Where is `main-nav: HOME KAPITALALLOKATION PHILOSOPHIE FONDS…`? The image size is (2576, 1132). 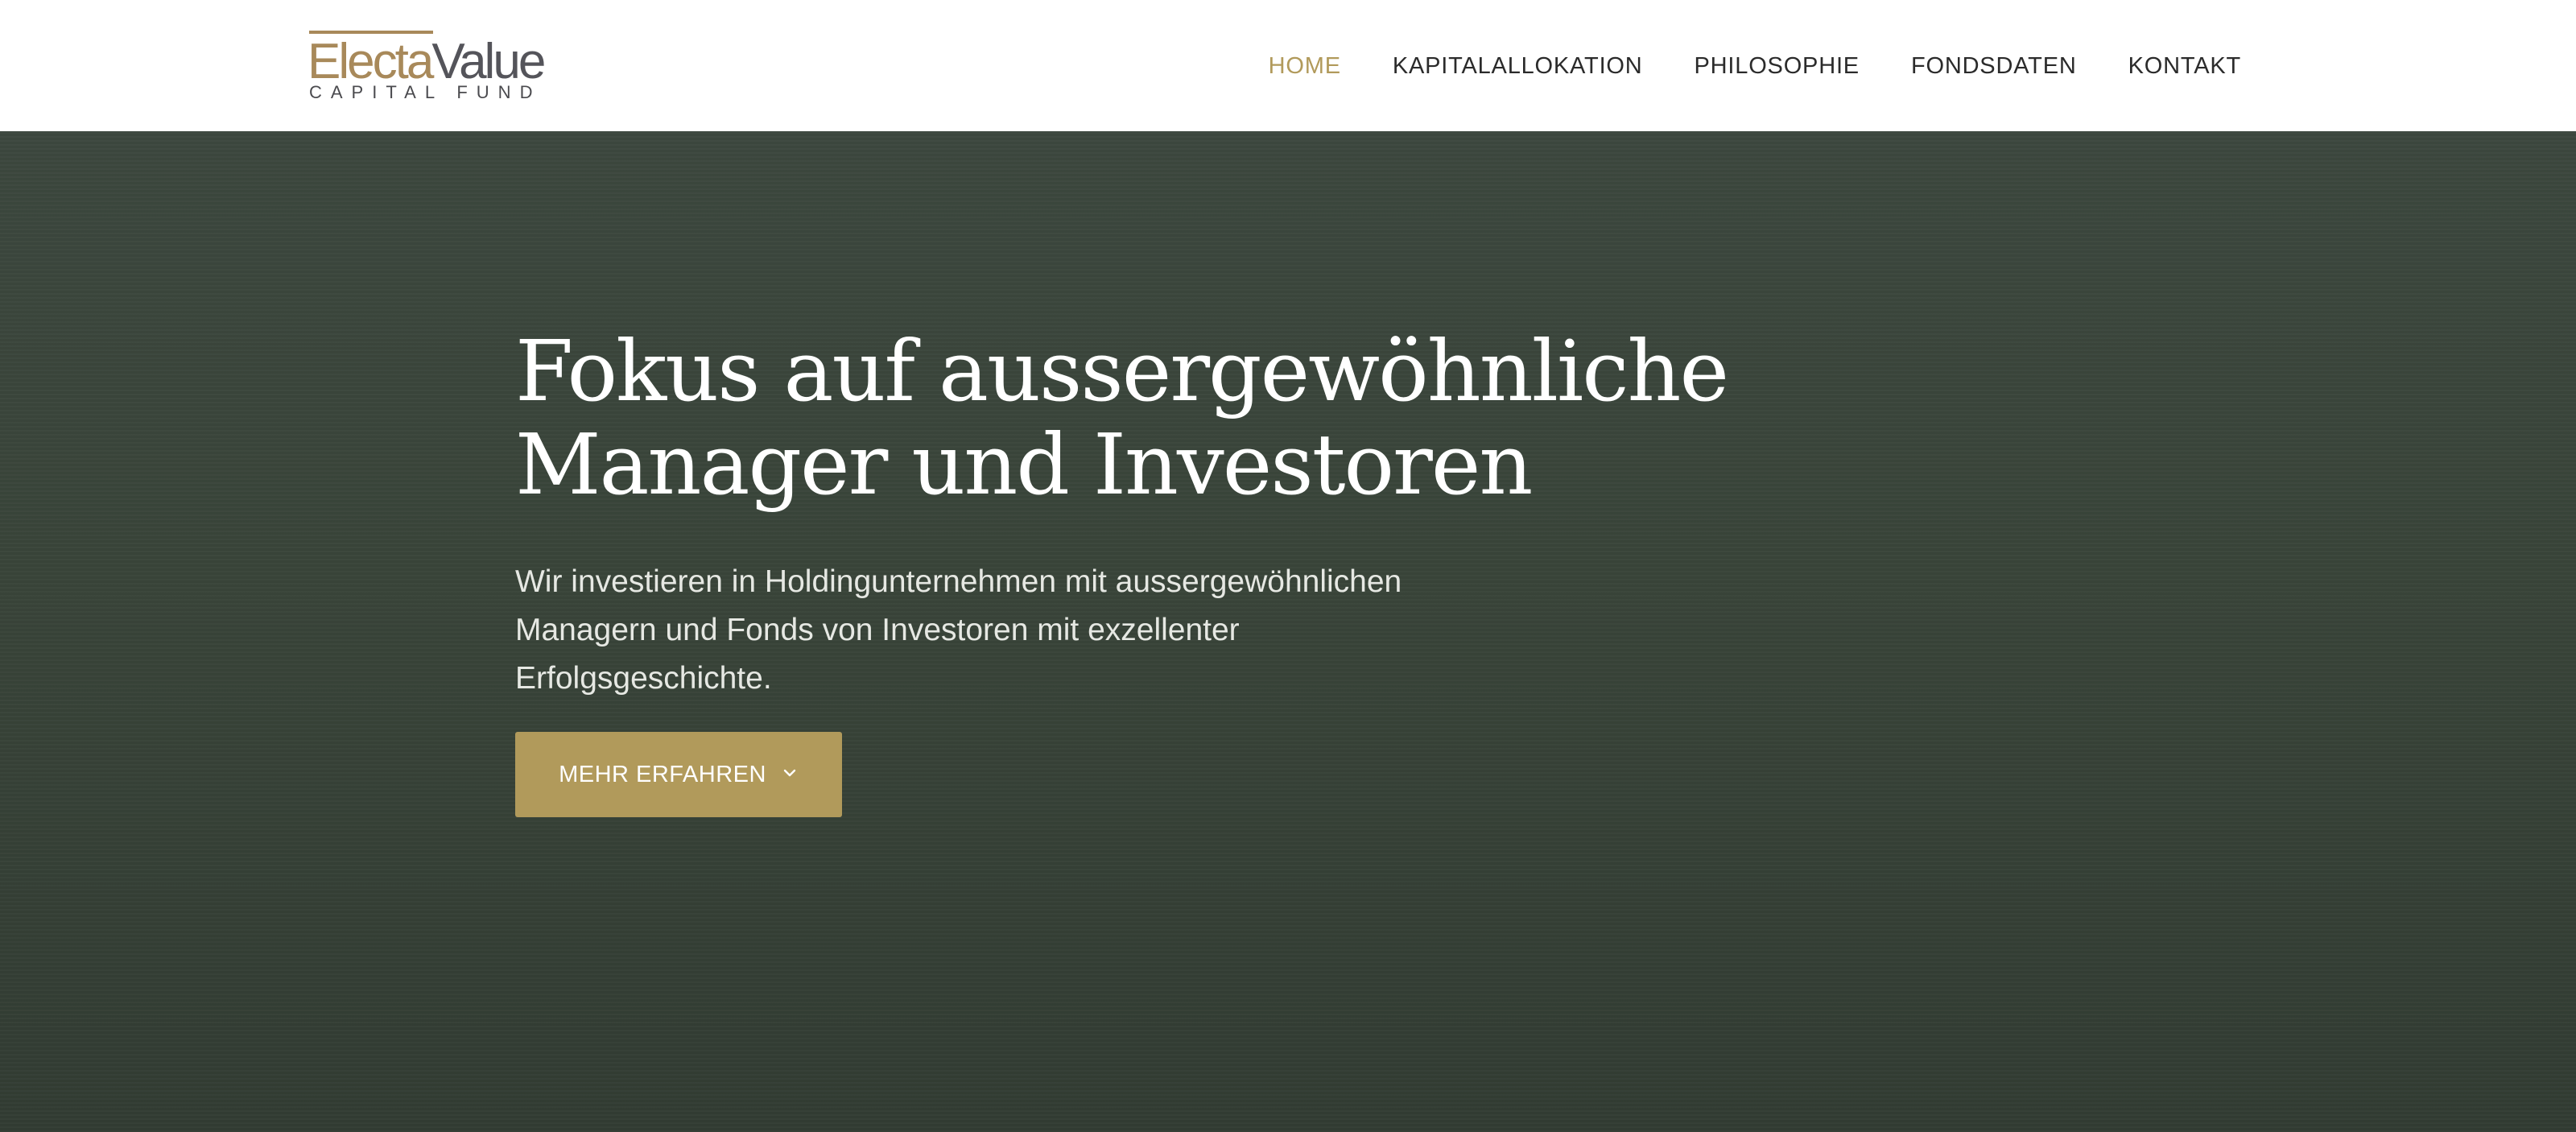 main-nav: HOME KAPITALALLOKATION PHILOSOPHIE FONDS… is located at coordinates (1755, 66).